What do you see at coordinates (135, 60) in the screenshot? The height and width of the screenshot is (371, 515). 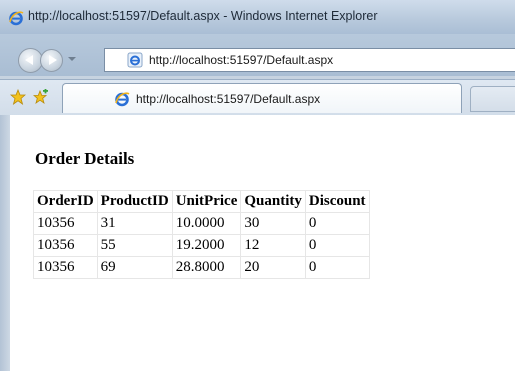 I see `page-icon` at bounding box center [135, 60].